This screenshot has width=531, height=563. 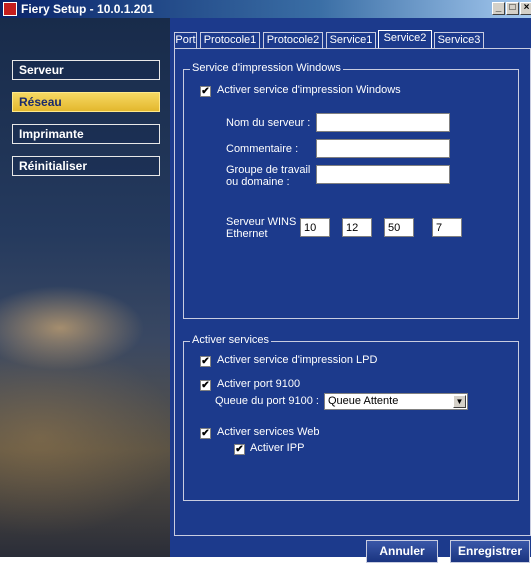 I want to click on group-legend: Service d'impression Windows, so click(x=266, y=68).